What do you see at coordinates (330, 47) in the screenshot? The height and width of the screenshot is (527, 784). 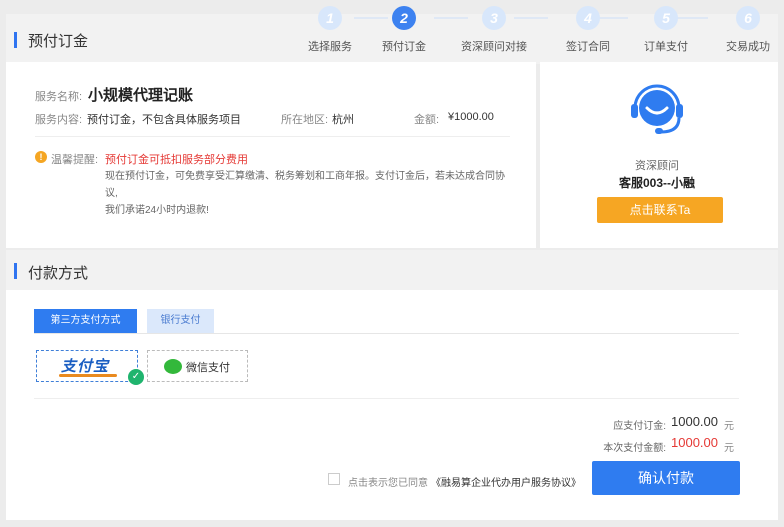 I see `step-label: 选择服务` at bounding box center [330, 47].